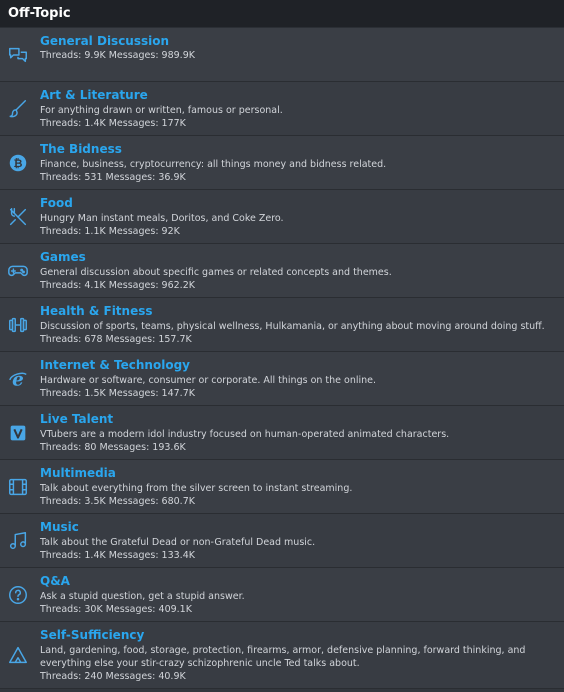 This screenshot has height=692, width=564. I want to click on node-stats: Threads: 1.5K Messages: 147.7K, so click(300, 393).